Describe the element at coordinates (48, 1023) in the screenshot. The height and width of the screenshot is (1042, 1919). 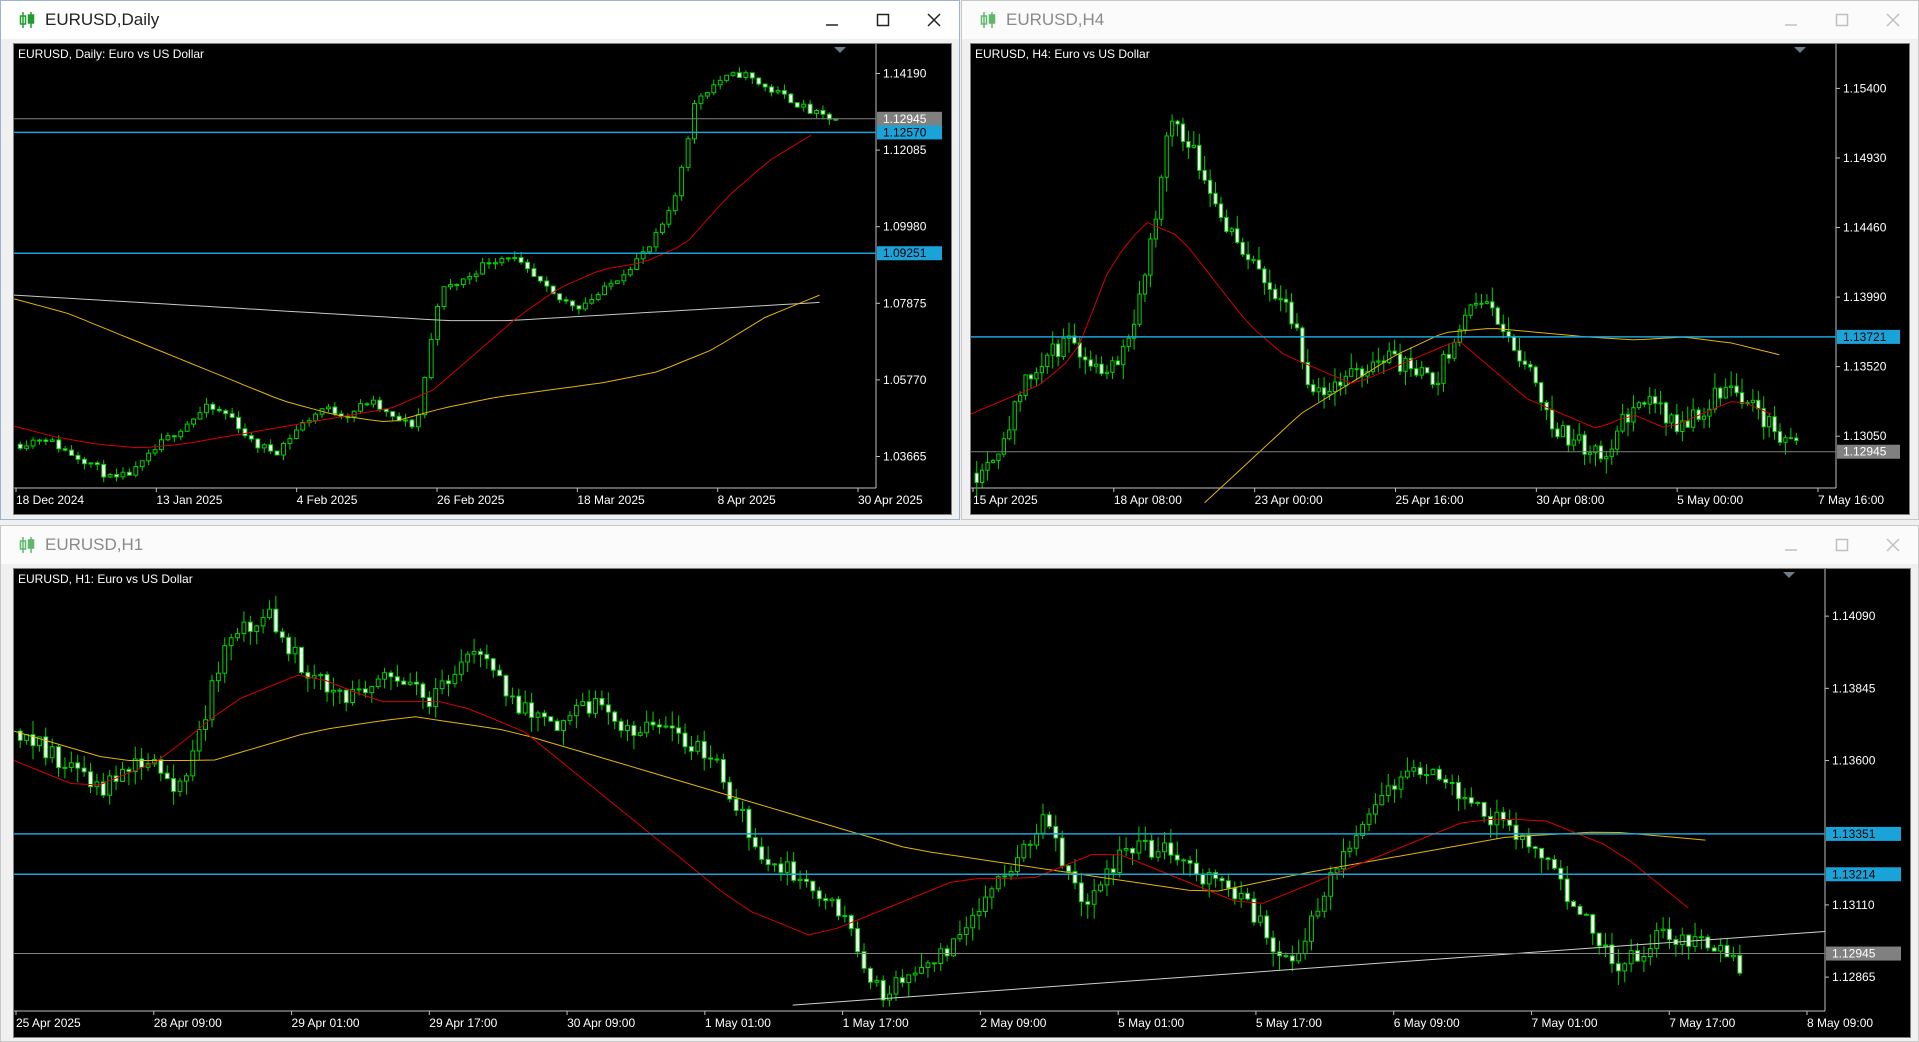
I see `date-tick-label: 25 Apr 2025` at that location.